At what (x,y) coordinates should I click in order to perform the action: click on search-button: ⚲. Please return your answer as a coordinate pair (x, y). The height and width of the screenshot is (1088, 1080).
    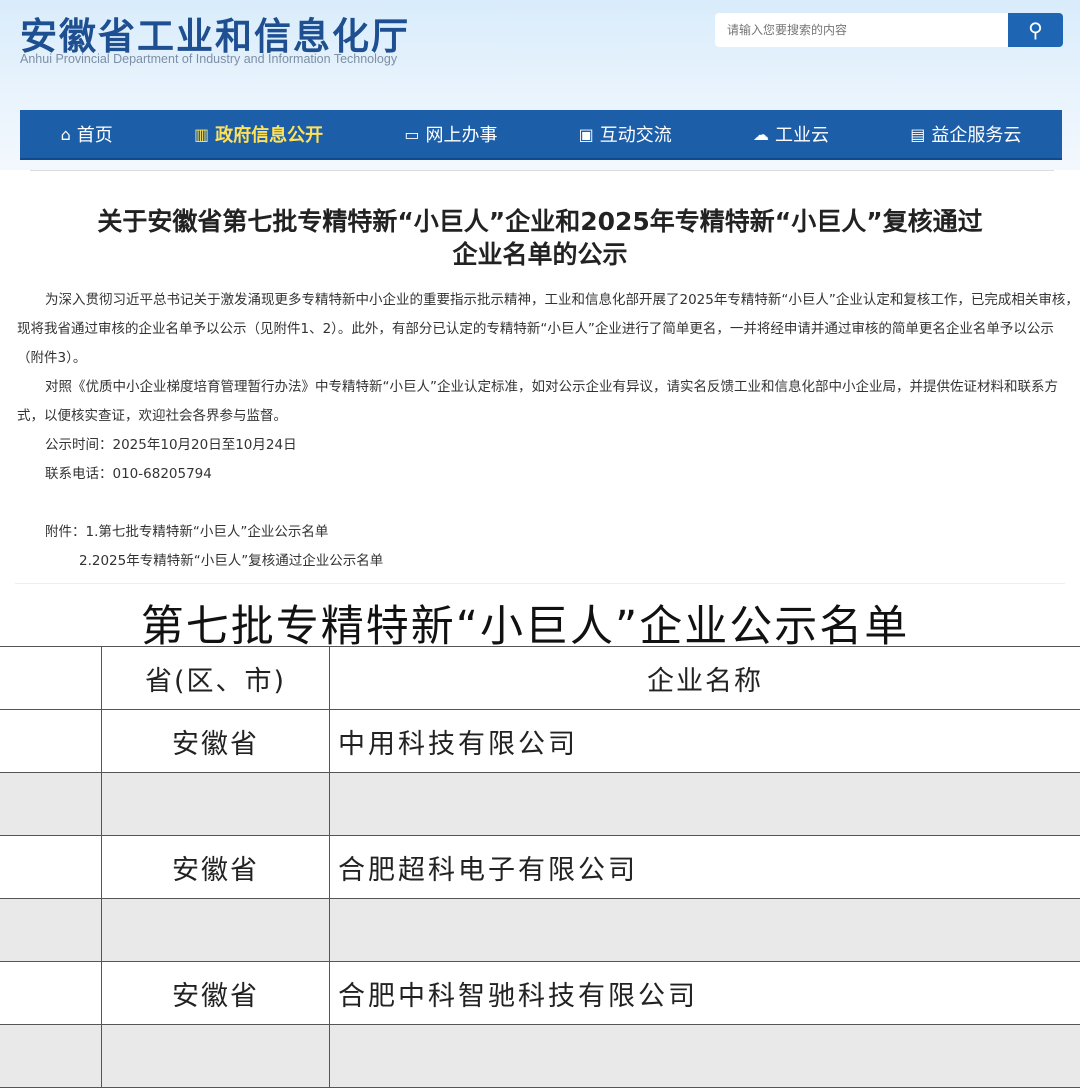
    Looking at the image, I should click on (1035, 30).